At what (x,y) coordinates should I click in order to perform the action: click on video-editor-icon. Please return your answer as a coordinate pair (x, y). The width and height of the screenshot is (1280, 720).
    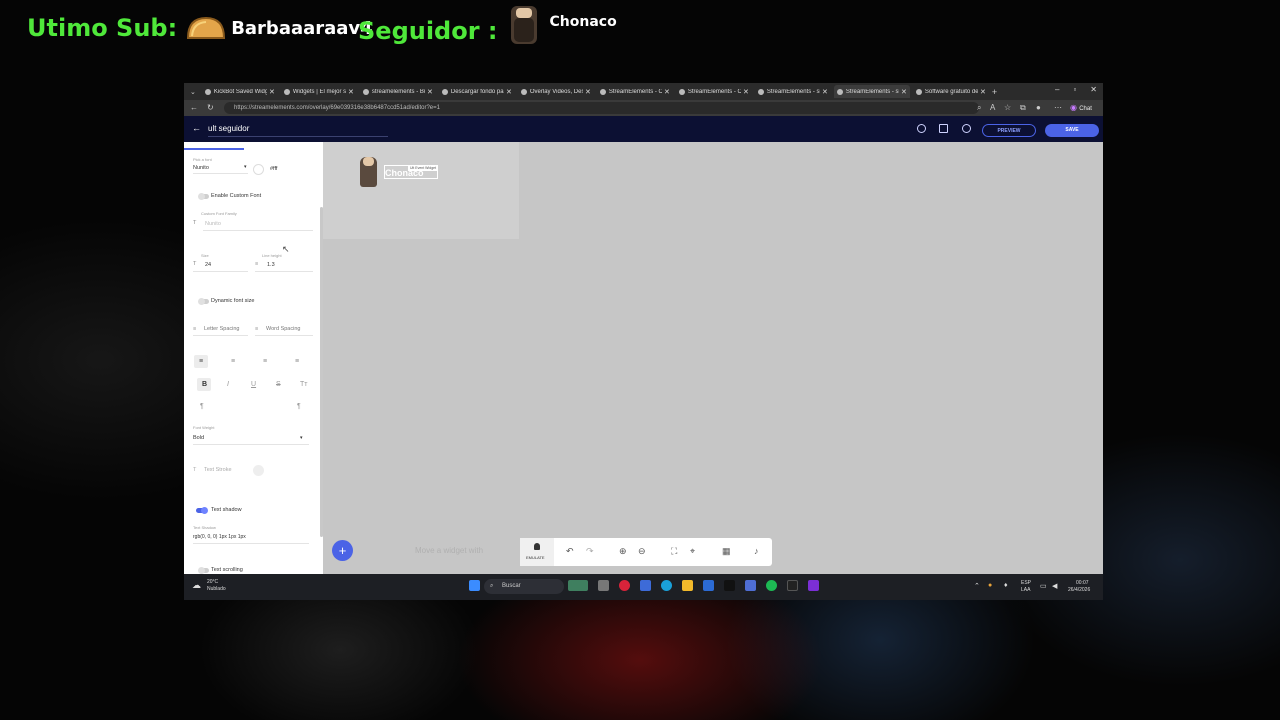
    Looking at the image, I should click on (813, 585).